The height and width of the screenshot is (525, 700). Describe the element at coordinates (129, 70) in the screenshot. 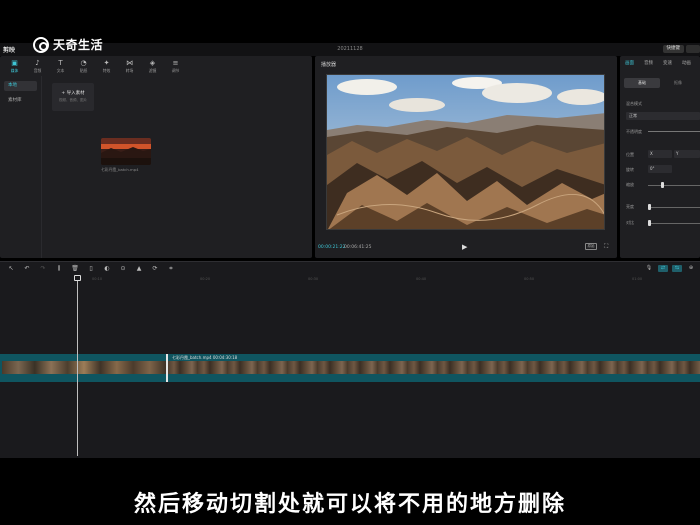

I see `tab-label: 转场` at that location.